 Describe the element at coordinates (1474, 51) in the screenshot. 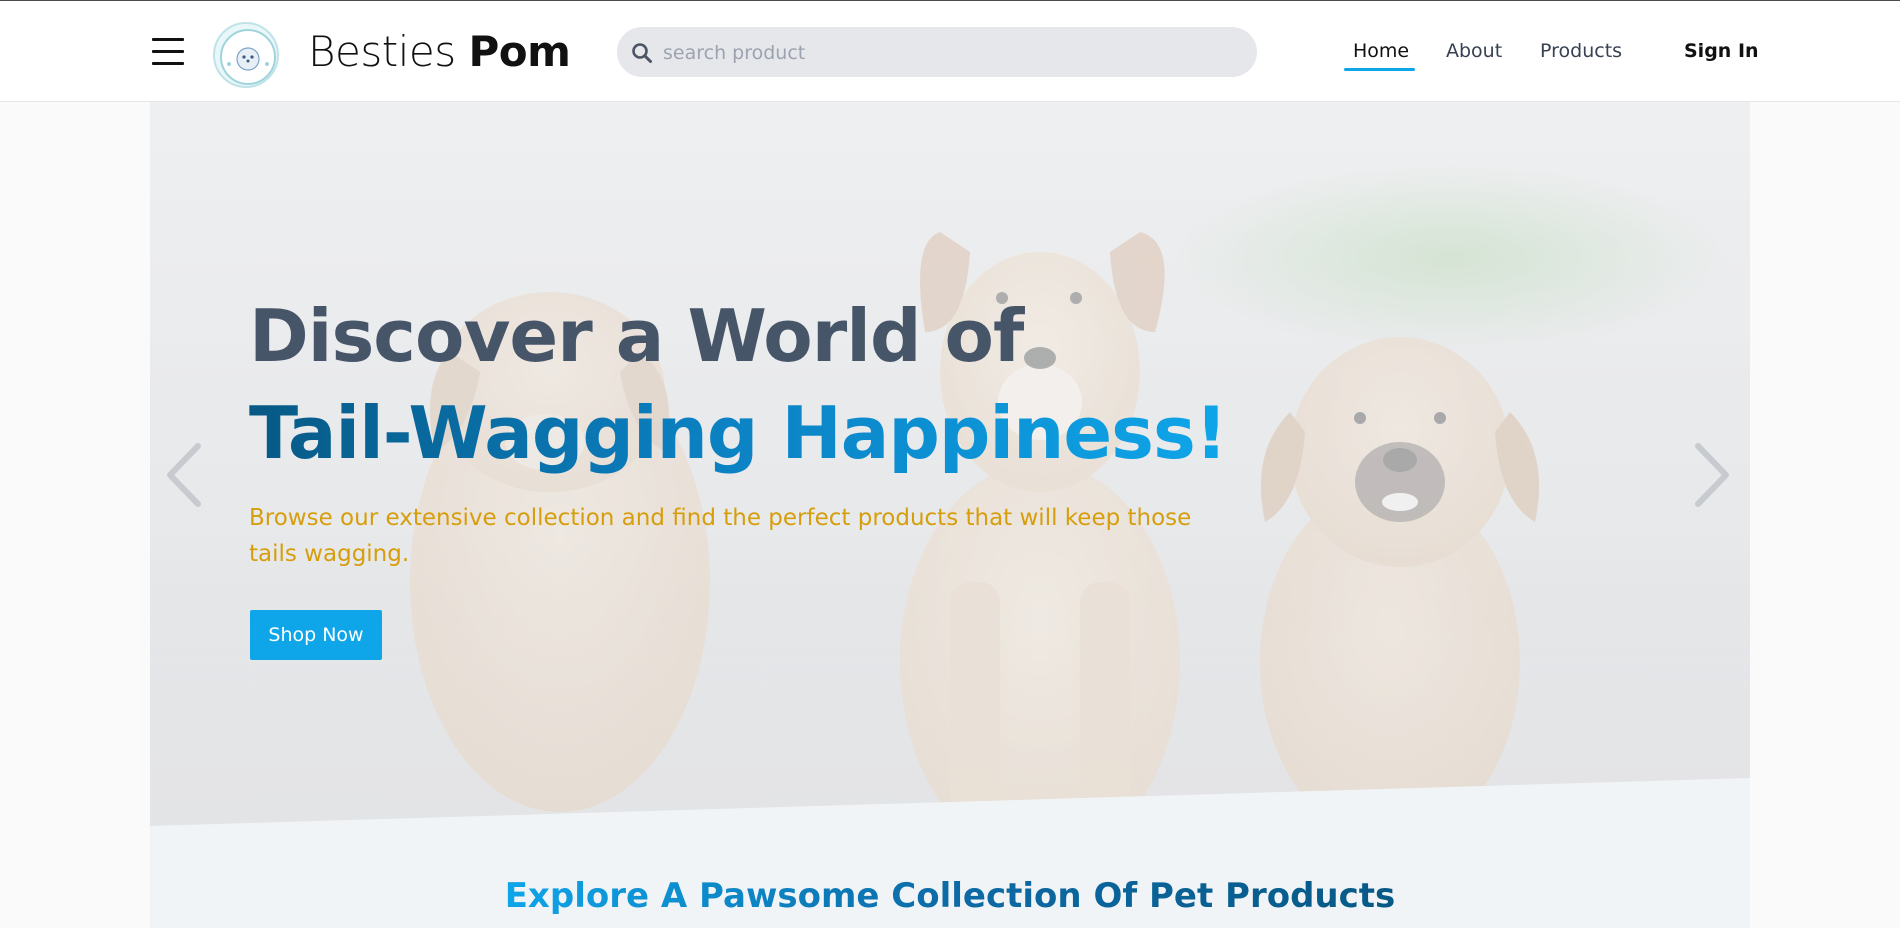

I see `nav-about: About` at that location.